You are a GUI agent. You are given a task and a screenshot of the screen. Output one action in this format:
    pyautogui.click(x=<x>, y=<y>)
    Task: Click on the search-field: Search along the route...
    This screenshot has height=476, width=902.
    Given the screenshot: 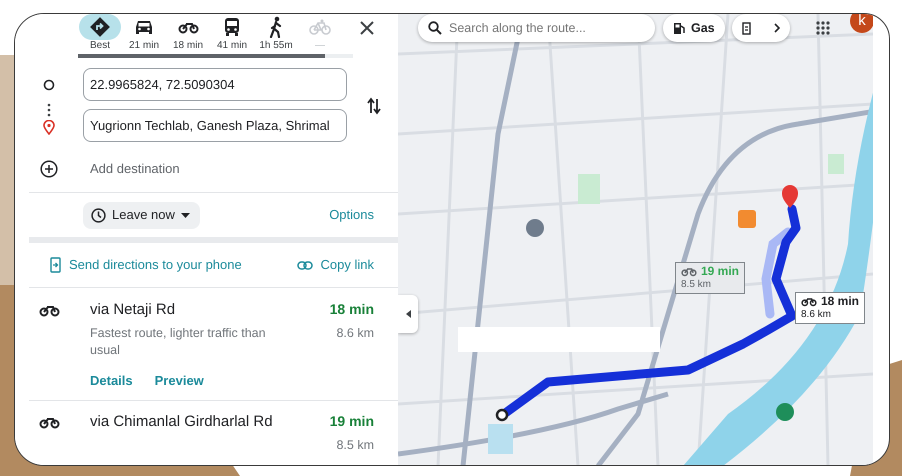 What is the action you would take?
    pyautogui.click(x=536, y=28)
    